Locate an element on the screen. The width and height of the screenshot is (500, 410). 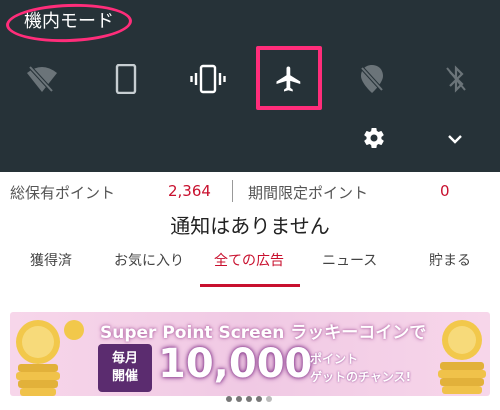
points-summary: 総保有ポイント 2,364 期間限定ポイント 0 is located at coordinates (250, 192).